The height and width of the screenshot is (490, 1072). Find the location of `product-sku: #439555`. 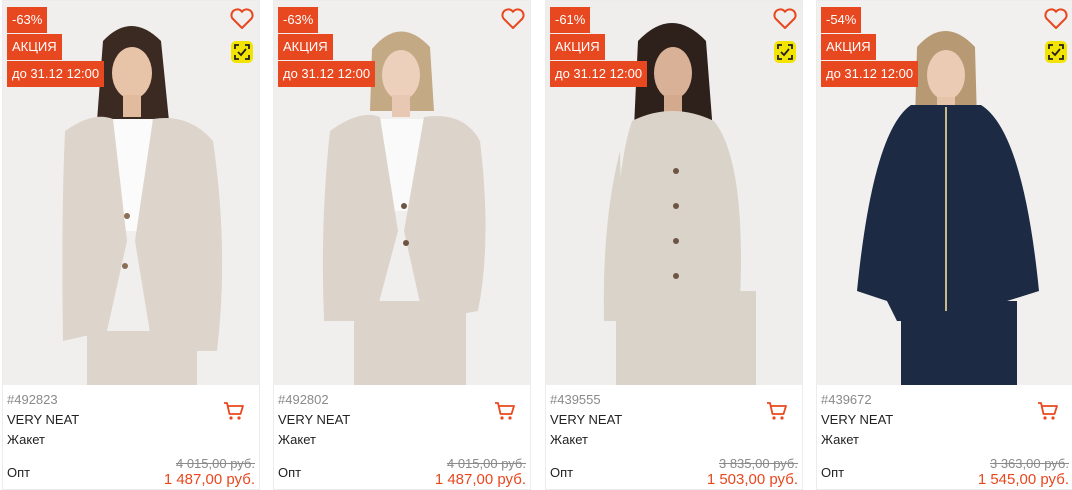

product-sku: #439555 is located at coordinates (575, 399).